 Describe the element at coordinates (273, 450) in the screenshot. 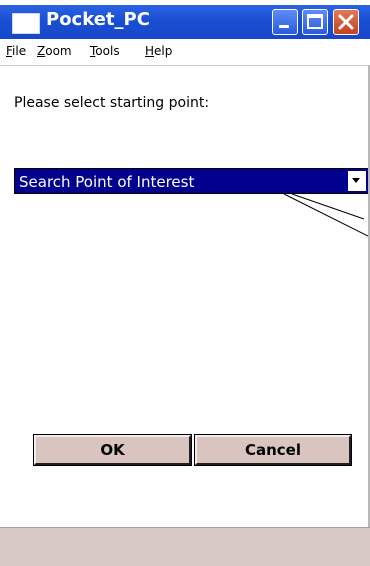

I see `cancel-button: Cancel` at that location.